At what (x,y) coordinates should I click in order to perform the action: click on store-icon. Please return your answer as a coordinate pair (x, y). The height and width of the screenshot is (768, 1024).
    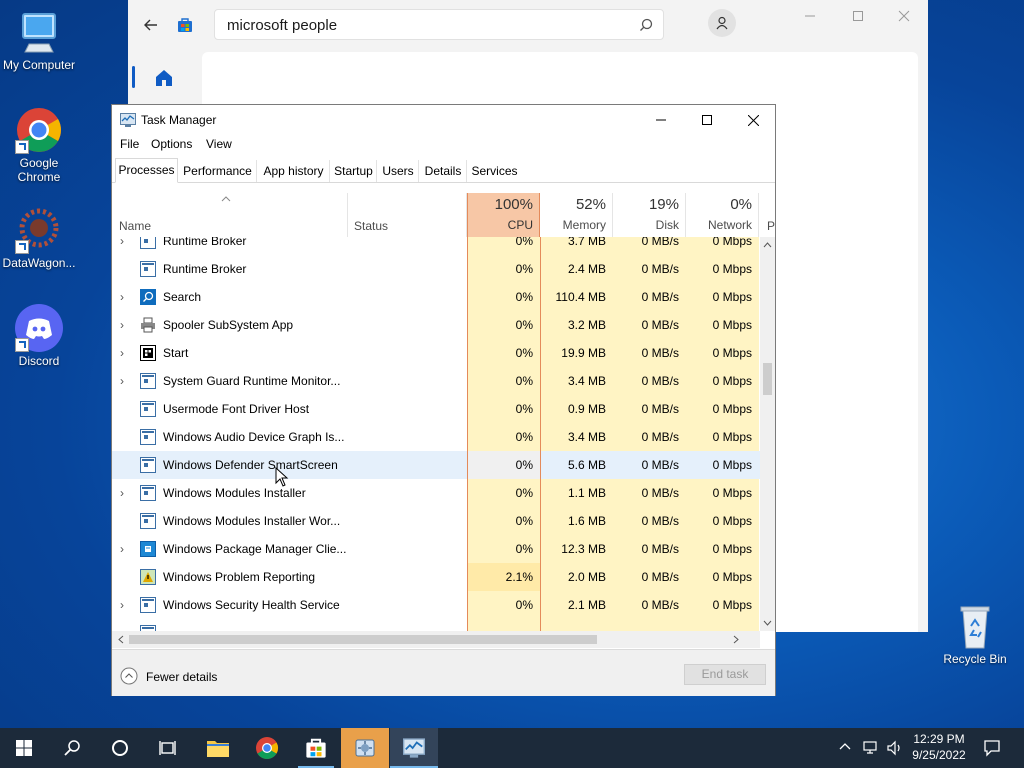
    Looking at the image, I should click on (316, 748).